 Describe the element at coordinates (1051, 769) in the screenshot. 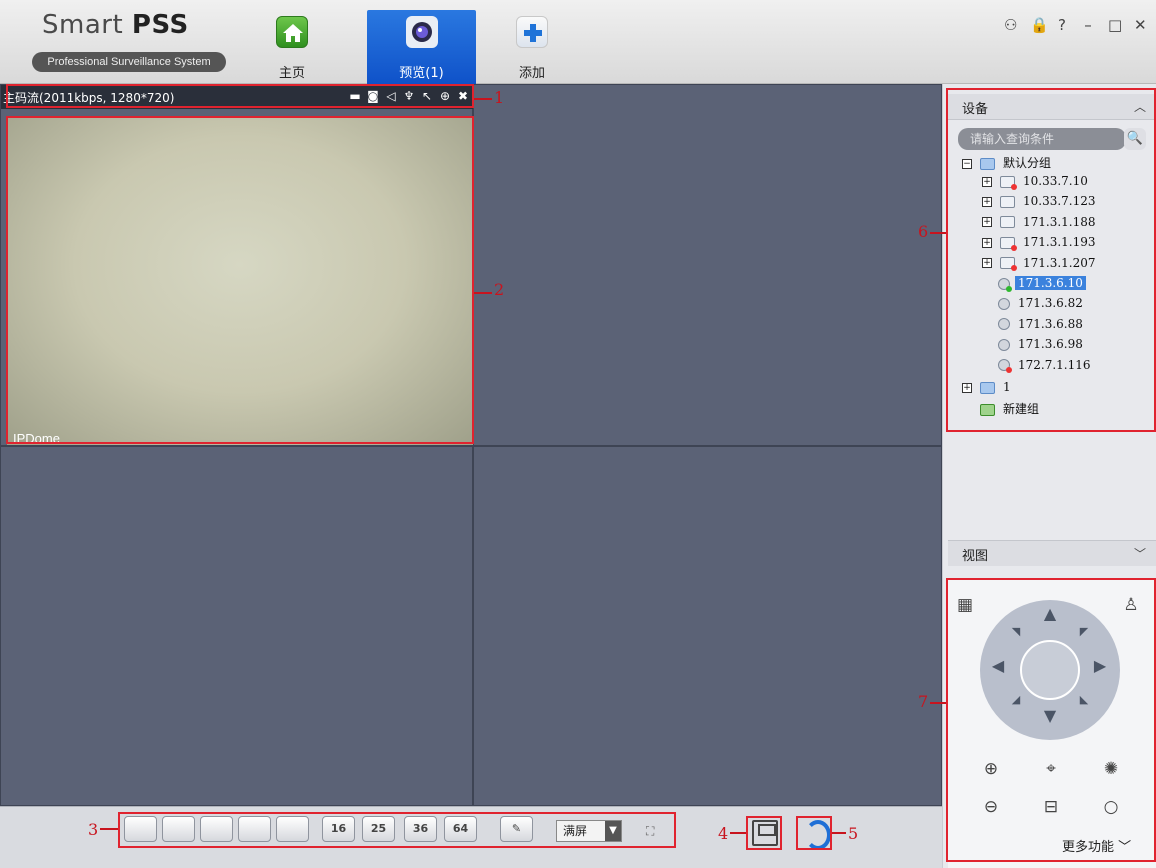

I see `focus-near-icon: ⌖` at that location.